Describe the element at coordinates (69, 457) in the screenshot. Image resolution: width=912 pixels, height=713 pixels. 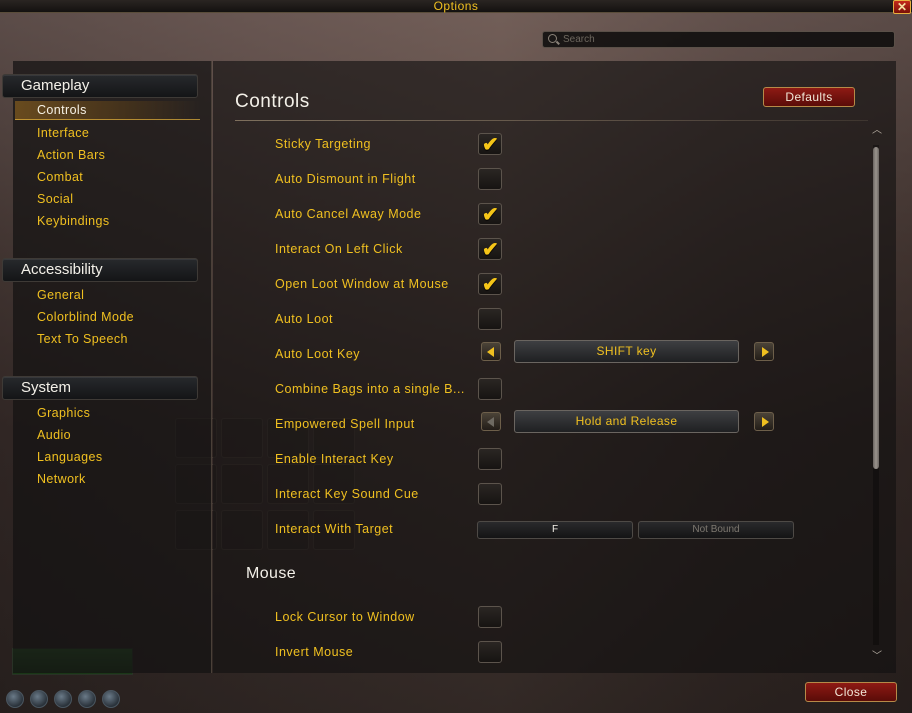
I see `sidebar-item-languages: Languages` at that location.